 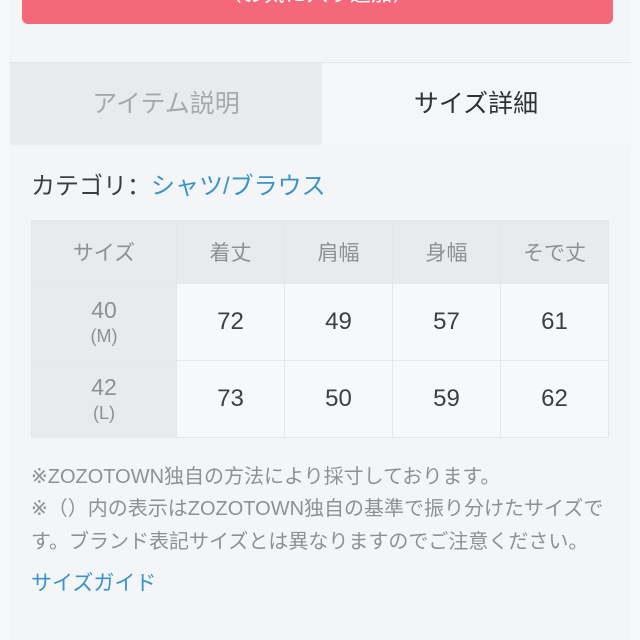 I want to click on size-value: 42, so click(x=104, y=387).